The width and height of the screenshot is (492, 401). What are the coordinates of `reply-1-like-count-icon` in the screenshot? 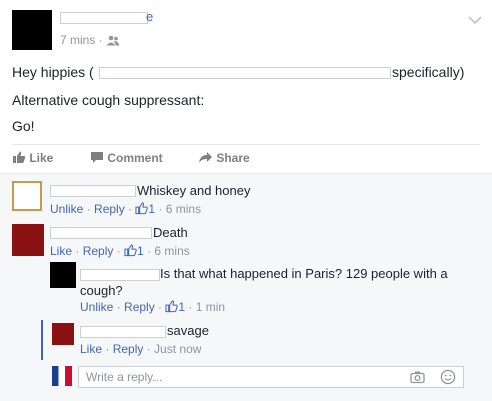 It's located at (172, 308).